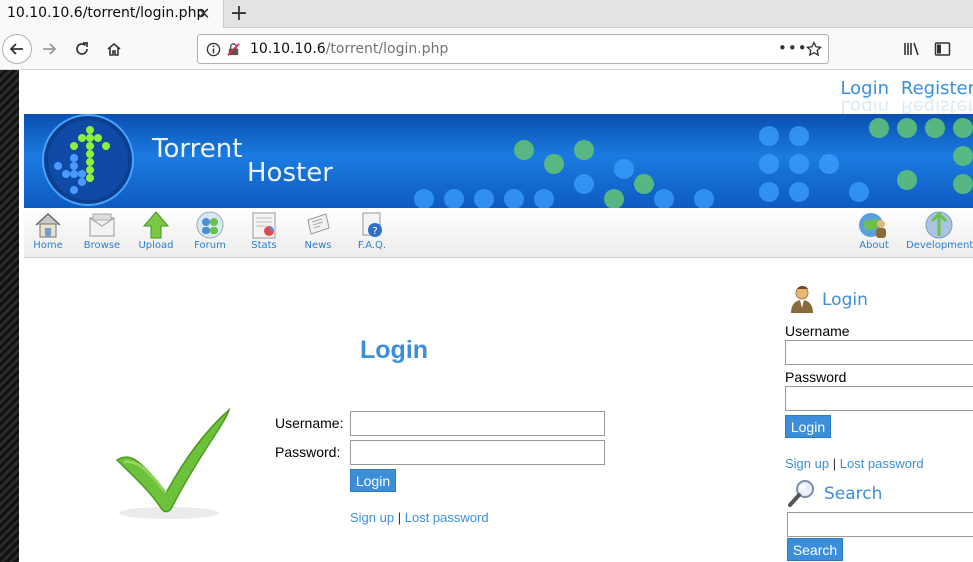 The height and width of the screenshot is (562, 973). Describe the element at coordinates (879, 352) in the screenshot. I see `sidebar-username-input` at that location.